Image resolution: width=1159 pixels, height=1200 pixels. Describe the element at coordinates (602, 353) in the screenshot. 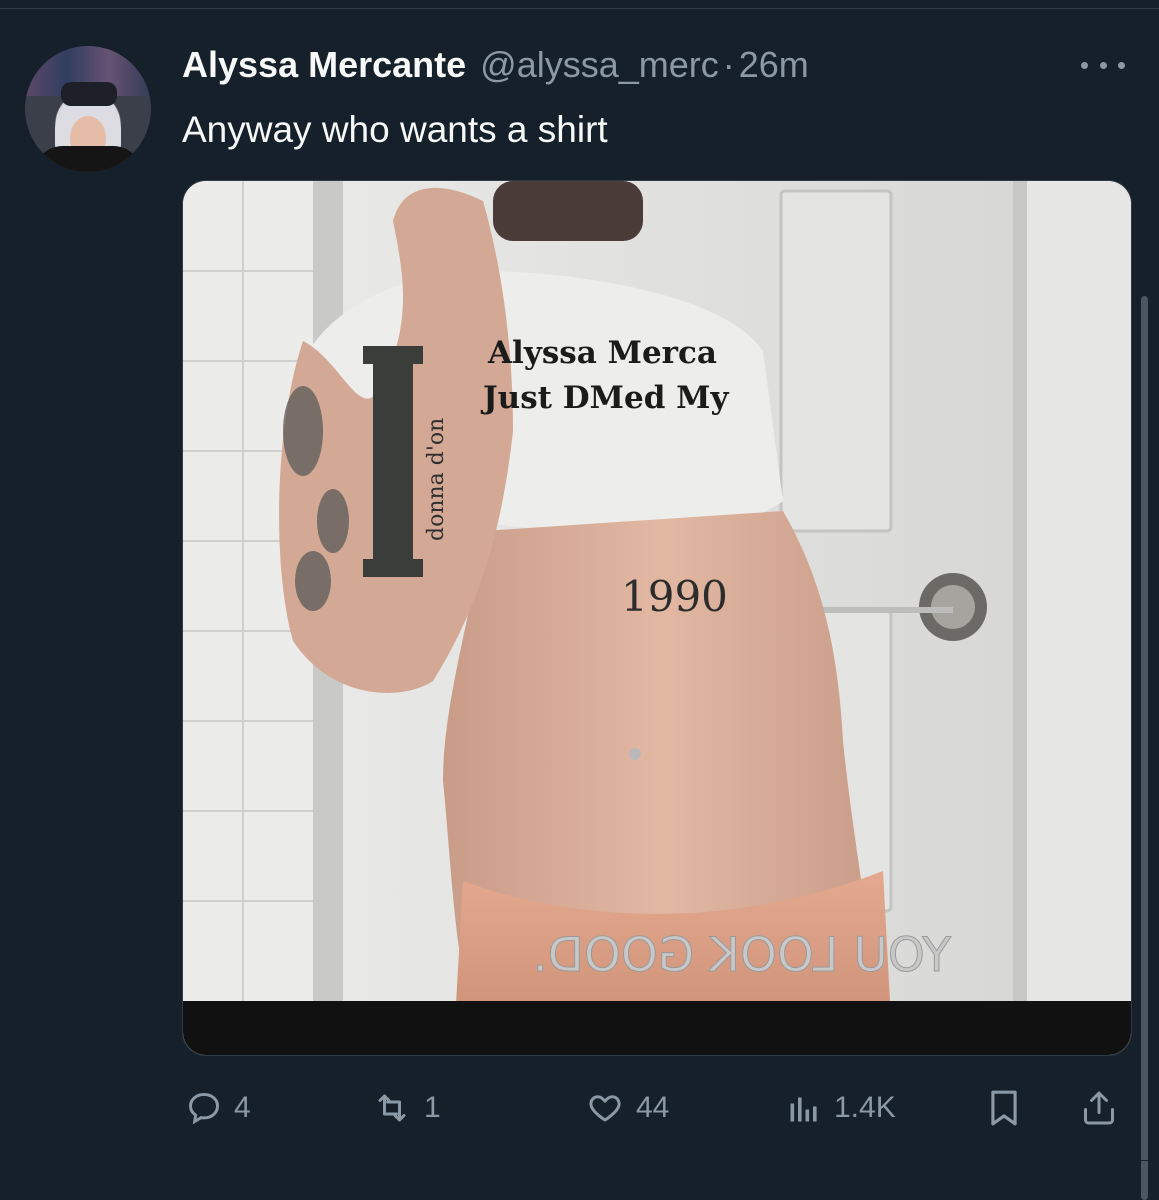

I see `shirt-text-line1: Alyssa Merca` at that location.